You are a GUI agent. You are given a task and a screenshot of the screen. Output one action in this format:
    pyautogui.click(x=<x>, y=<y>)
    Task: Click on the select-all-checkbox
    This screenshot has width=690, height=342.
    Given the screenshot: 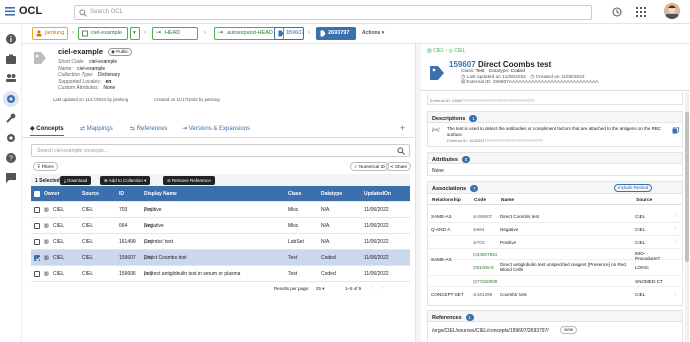 What is the action you would take?
    pyautogui.click(x=37, y=194)
    